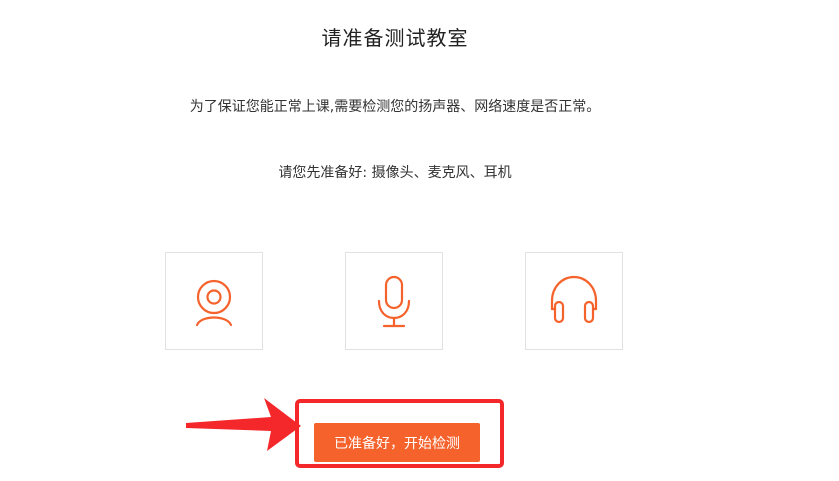 This screenshot has width=839, height=481. I want to click on microphone-device-card, so click(394, 301).